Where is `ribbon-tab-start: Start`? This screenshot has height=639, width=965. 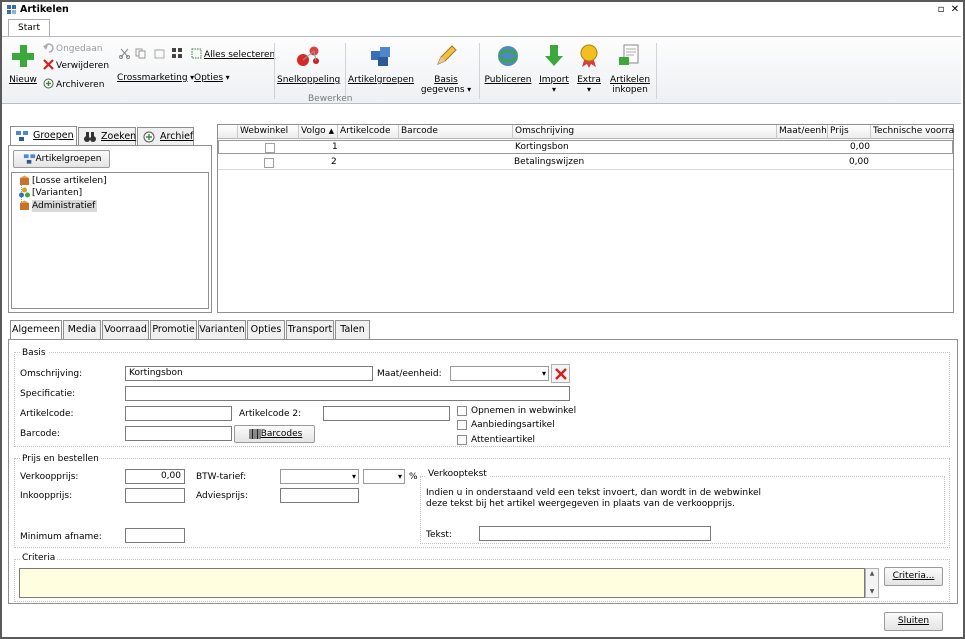 ribbon-tab-start: Start is located at coordinates (29, 28).